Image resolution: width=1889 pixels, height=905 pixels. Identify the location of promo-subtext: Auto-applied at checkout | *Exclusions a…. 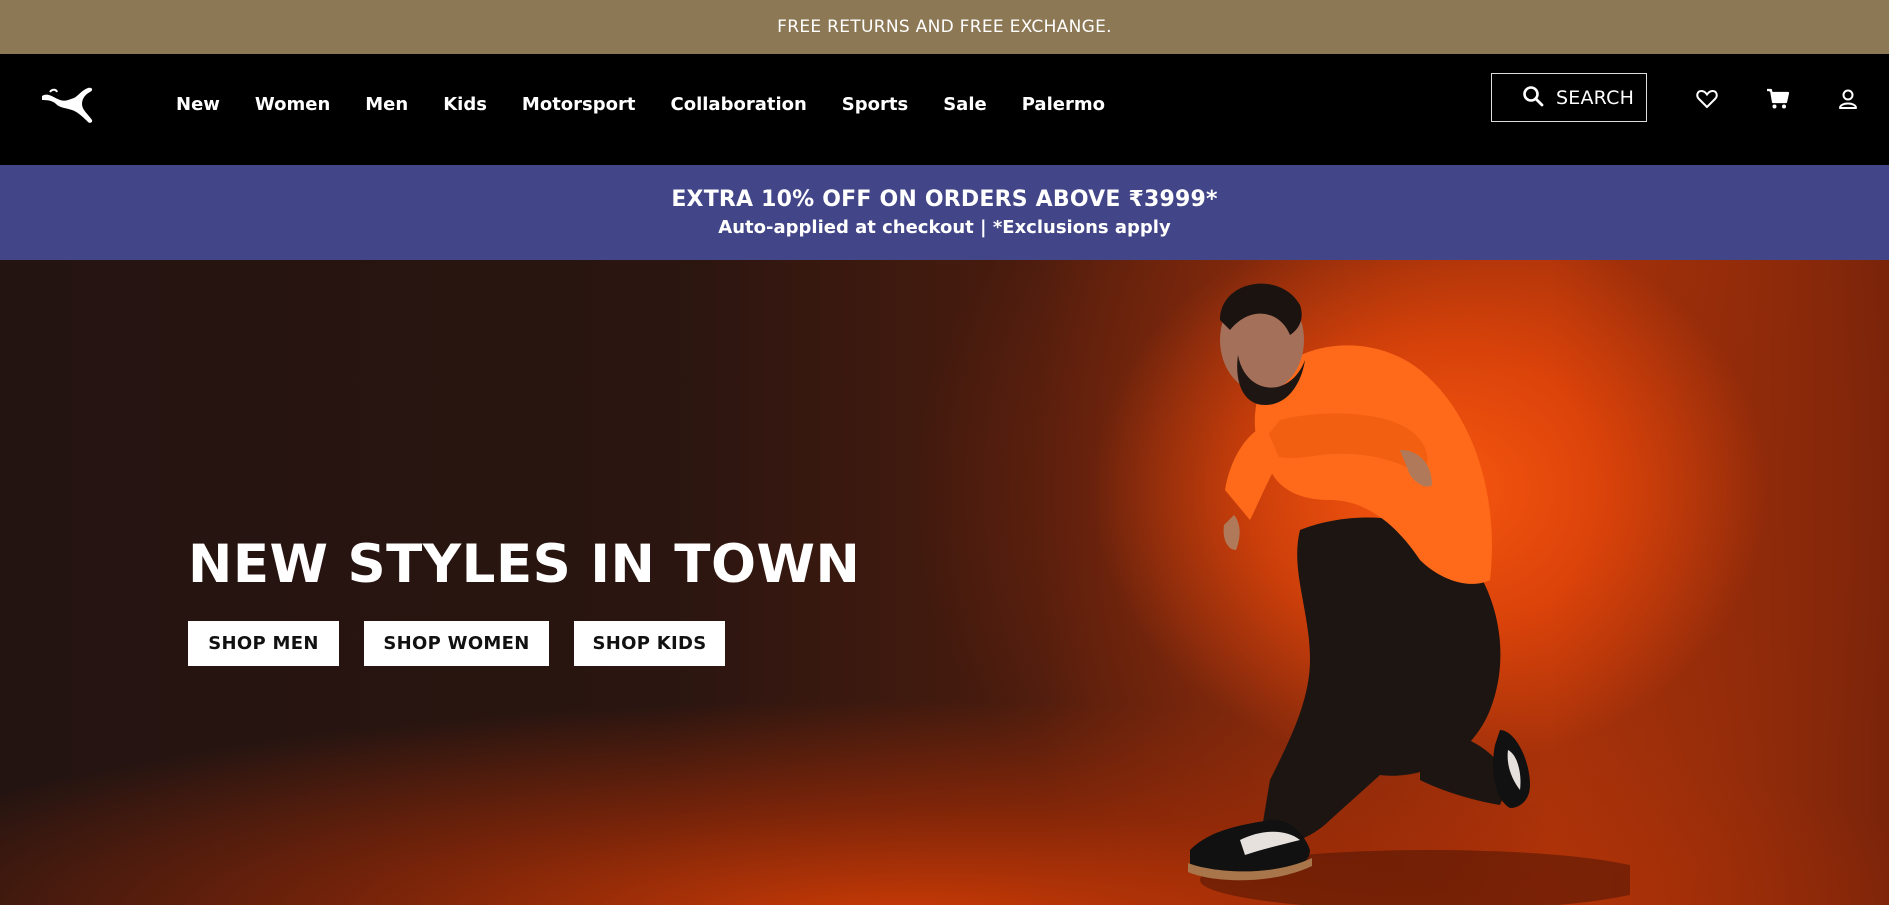
(944, 227).